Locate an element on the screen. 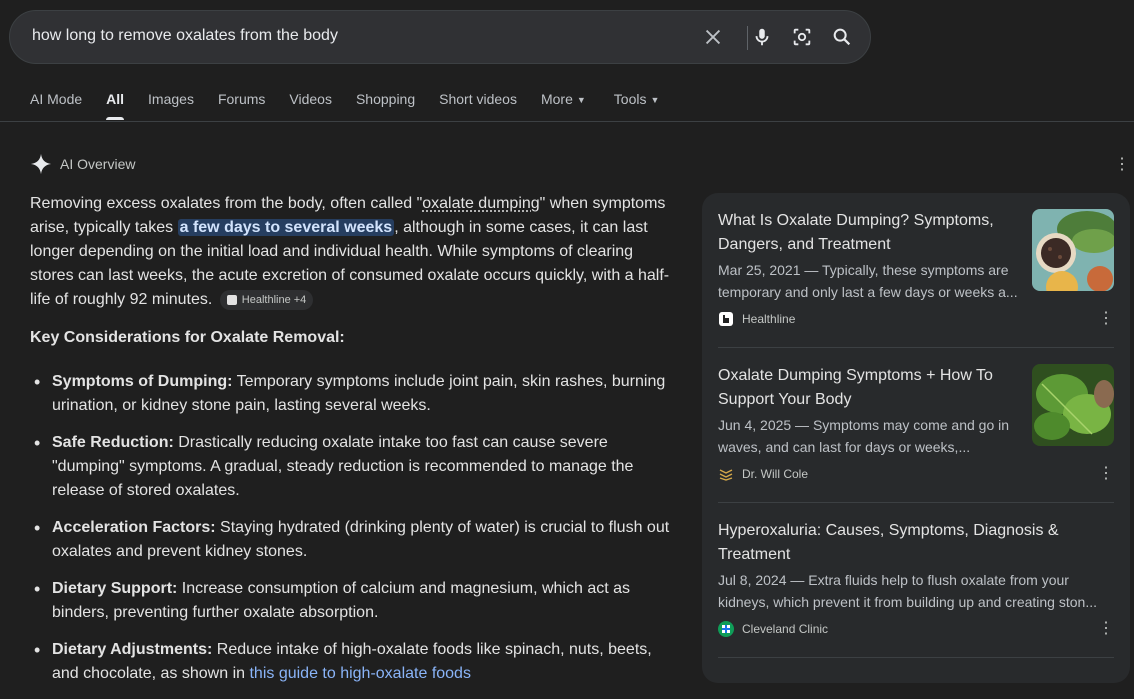  ai-overview-header: AI Overview is located at coordinates (82, 164).